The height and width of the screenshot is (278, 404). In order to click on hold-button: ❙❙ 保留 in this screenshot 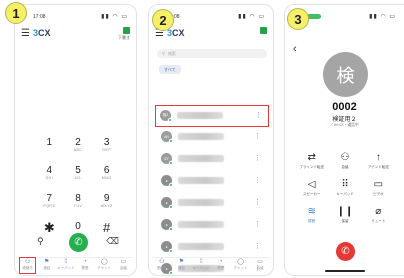, I will do `click(344, 215)`.